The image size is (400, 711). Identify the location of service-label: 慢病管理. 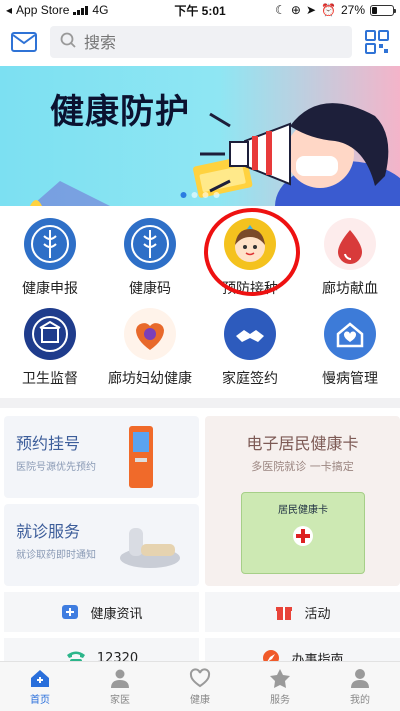
(350, 379).